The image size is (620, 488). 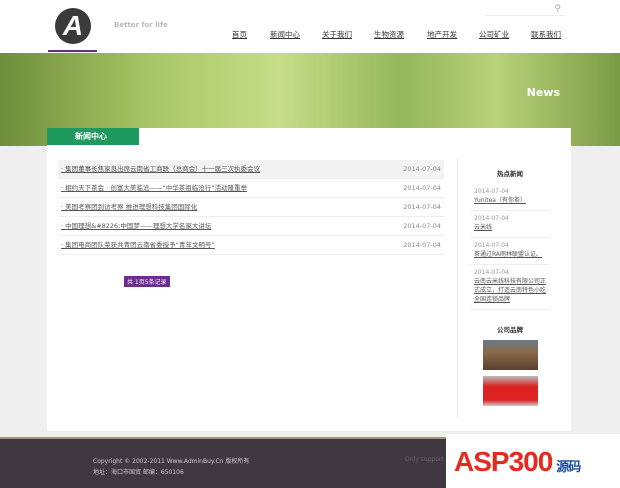 I want to click on news-link: · 相约天下茶会 · 创富大美临沧——“中华茶祖临沧行”活动隆重举, so click(x=154, y=188).